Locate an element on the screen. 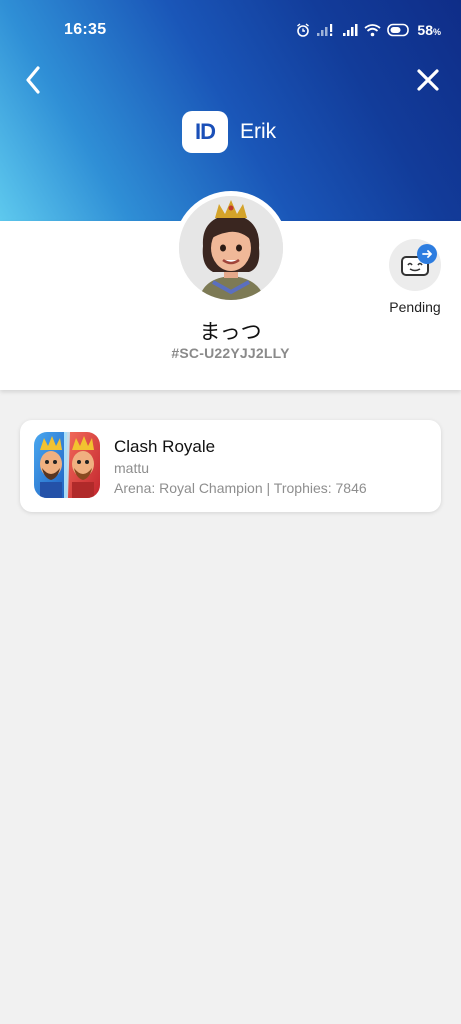 The image size is (461, 1024). close-icon is located at coordinates (428, 82).